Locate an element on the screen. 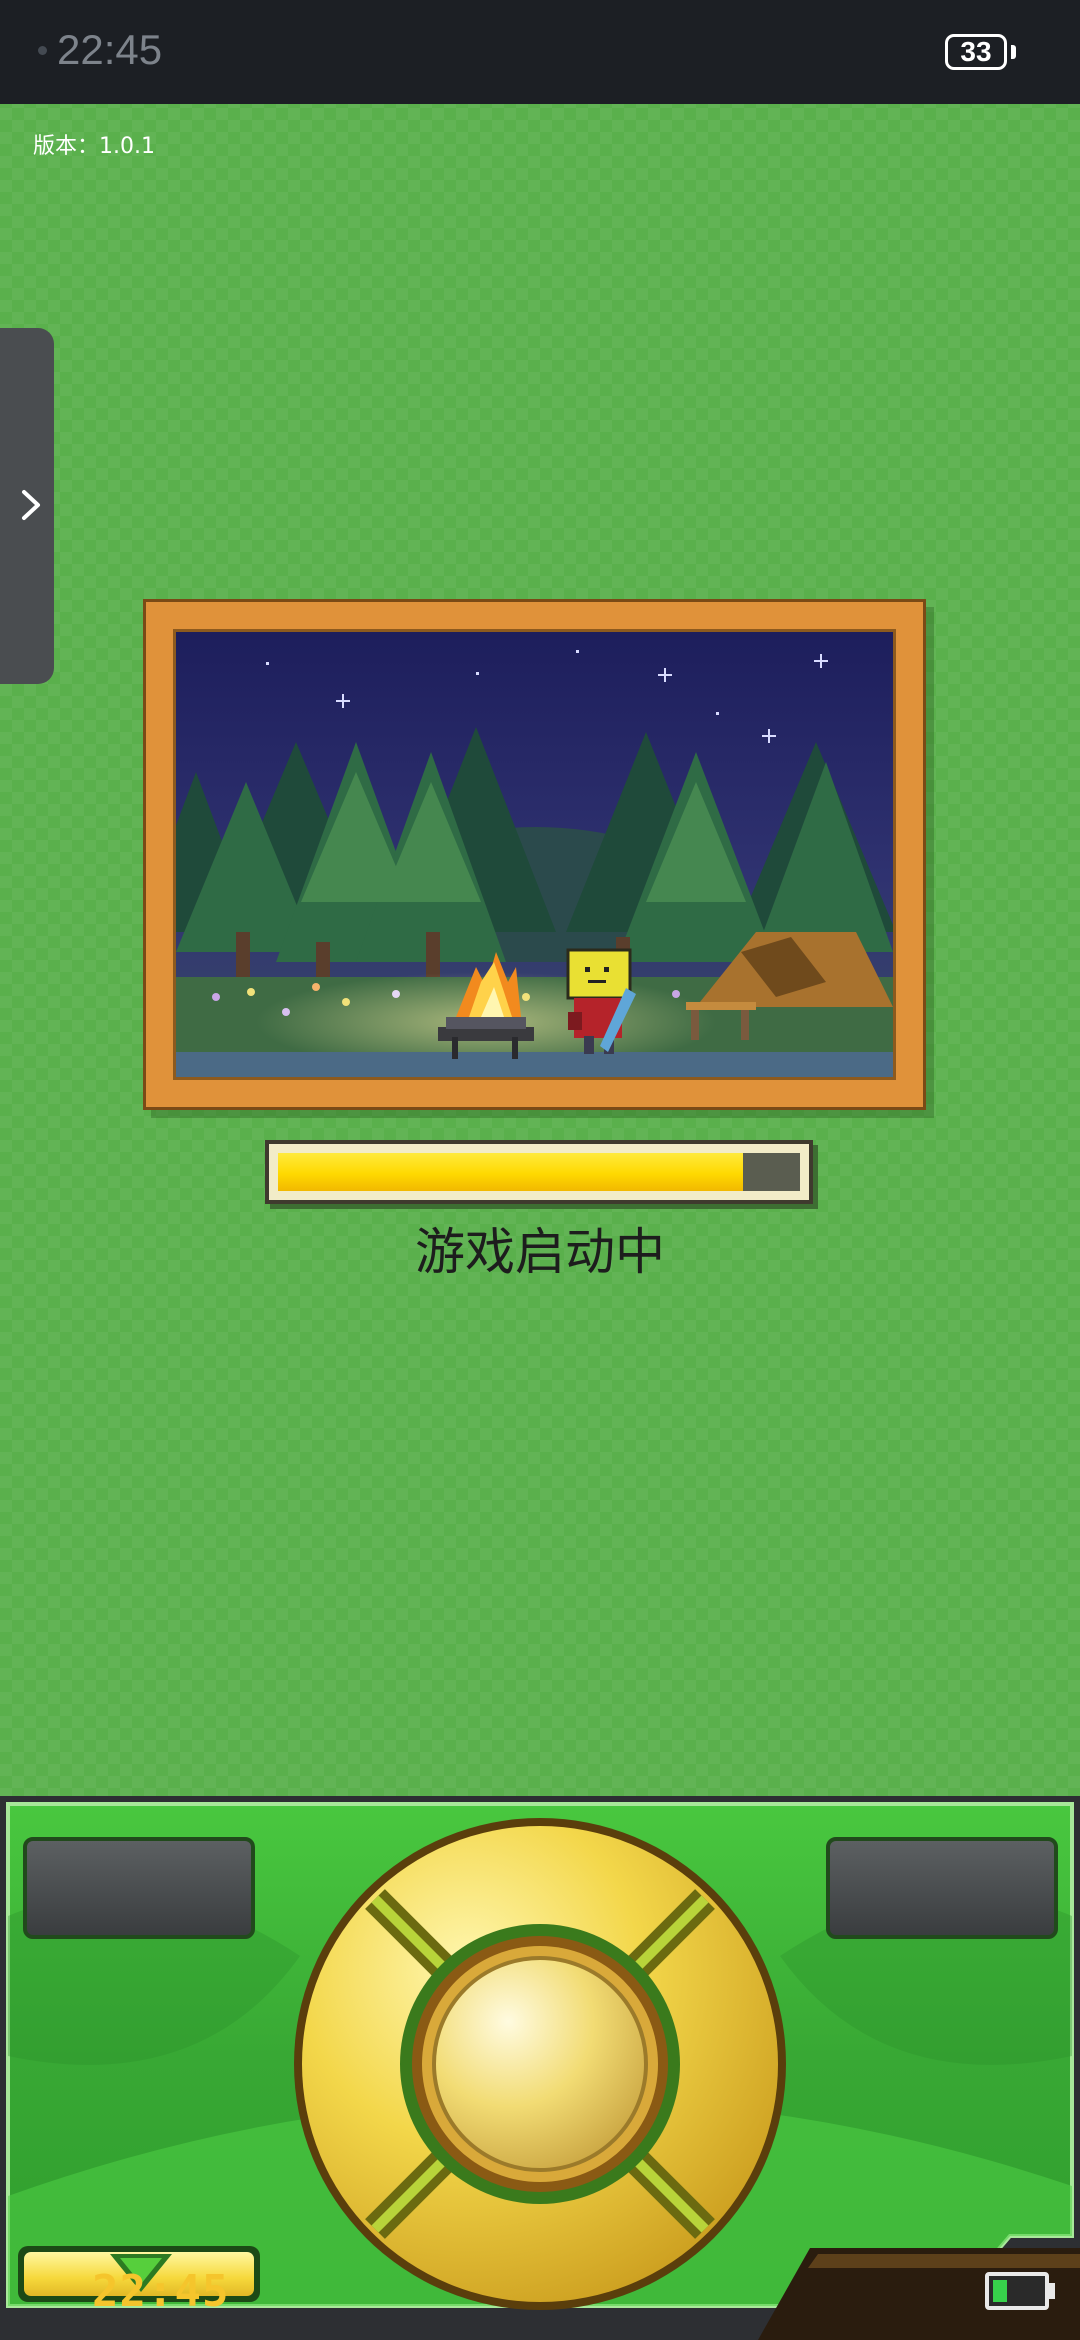 This screenshot has height=2340, width=1080. left-shoulder-button is located at coordinates (139, 1888).